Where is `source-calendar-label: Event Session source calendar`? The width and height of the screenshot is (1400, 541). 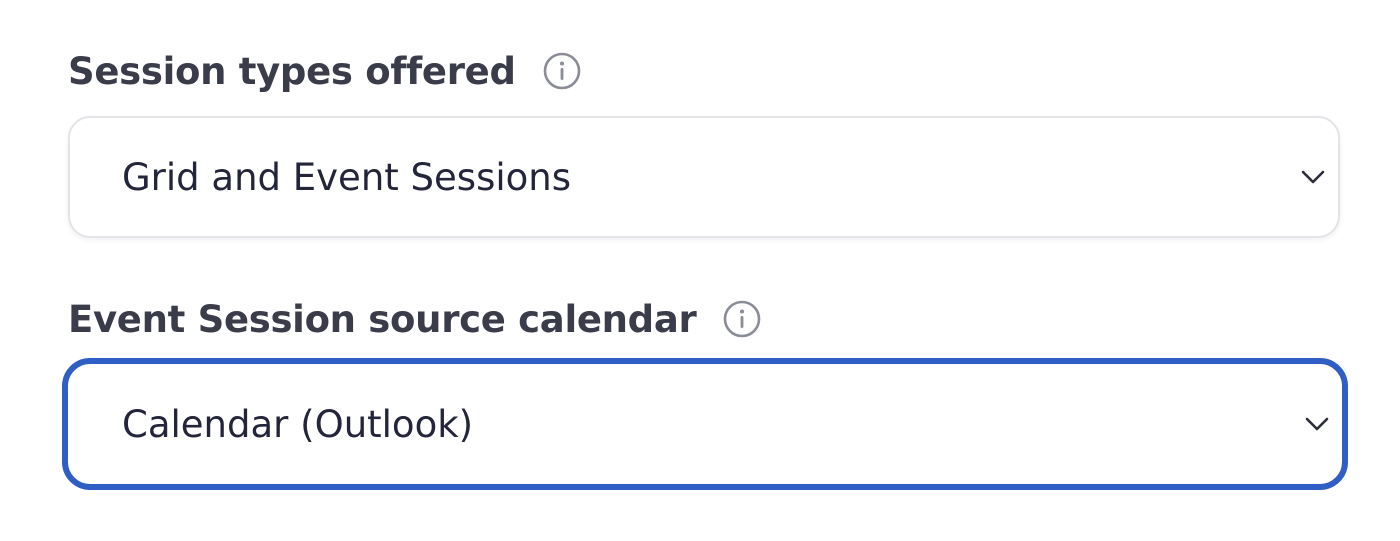
source-calendar-label: Event Session source calendar is located at coordinates (382, 319).